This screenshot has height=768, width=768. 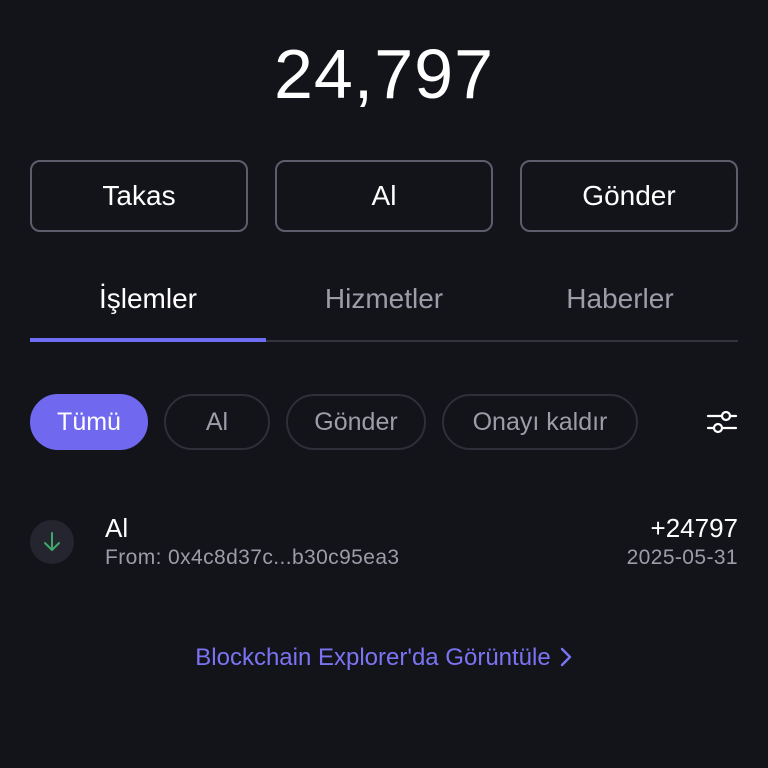 What do you see at coordinates (629, 196) in the screenshot?
I see `send-button: Gönder` at bounding box center [629, 196].